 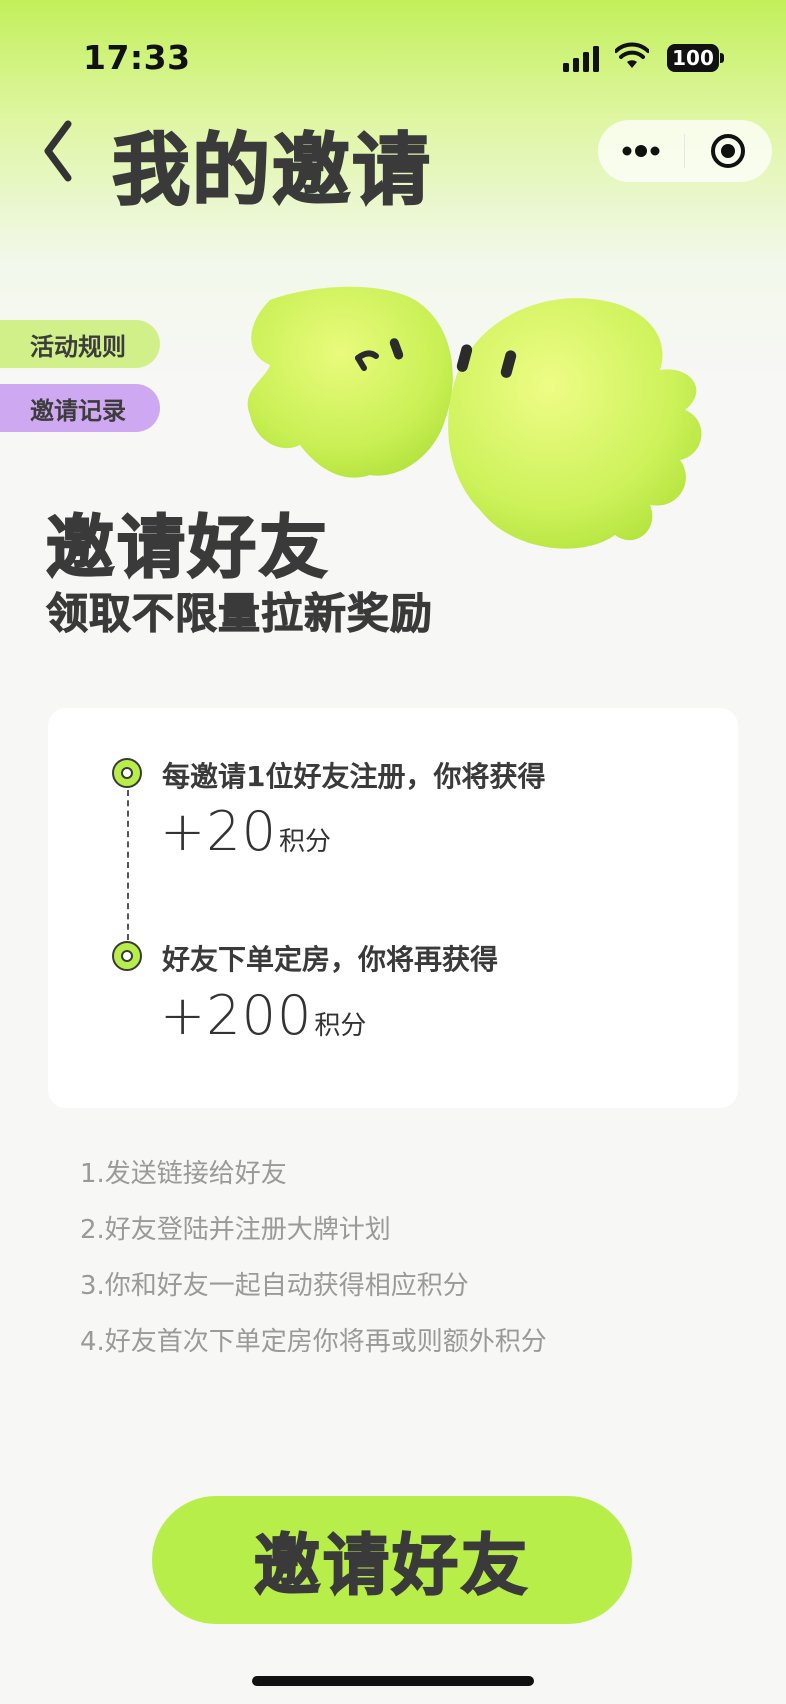 I want to click on close-mini-program-button, so click(x=728, y=151).